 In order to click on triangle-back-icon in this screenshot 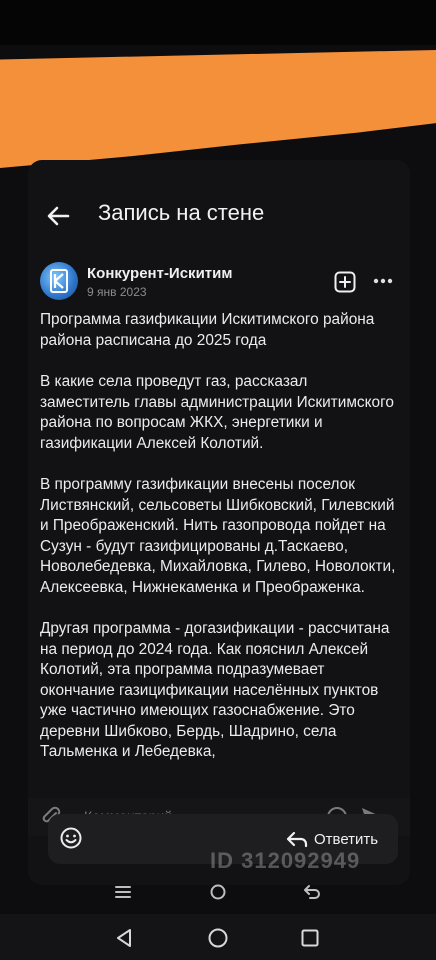, I will do `click(124, 938)`.